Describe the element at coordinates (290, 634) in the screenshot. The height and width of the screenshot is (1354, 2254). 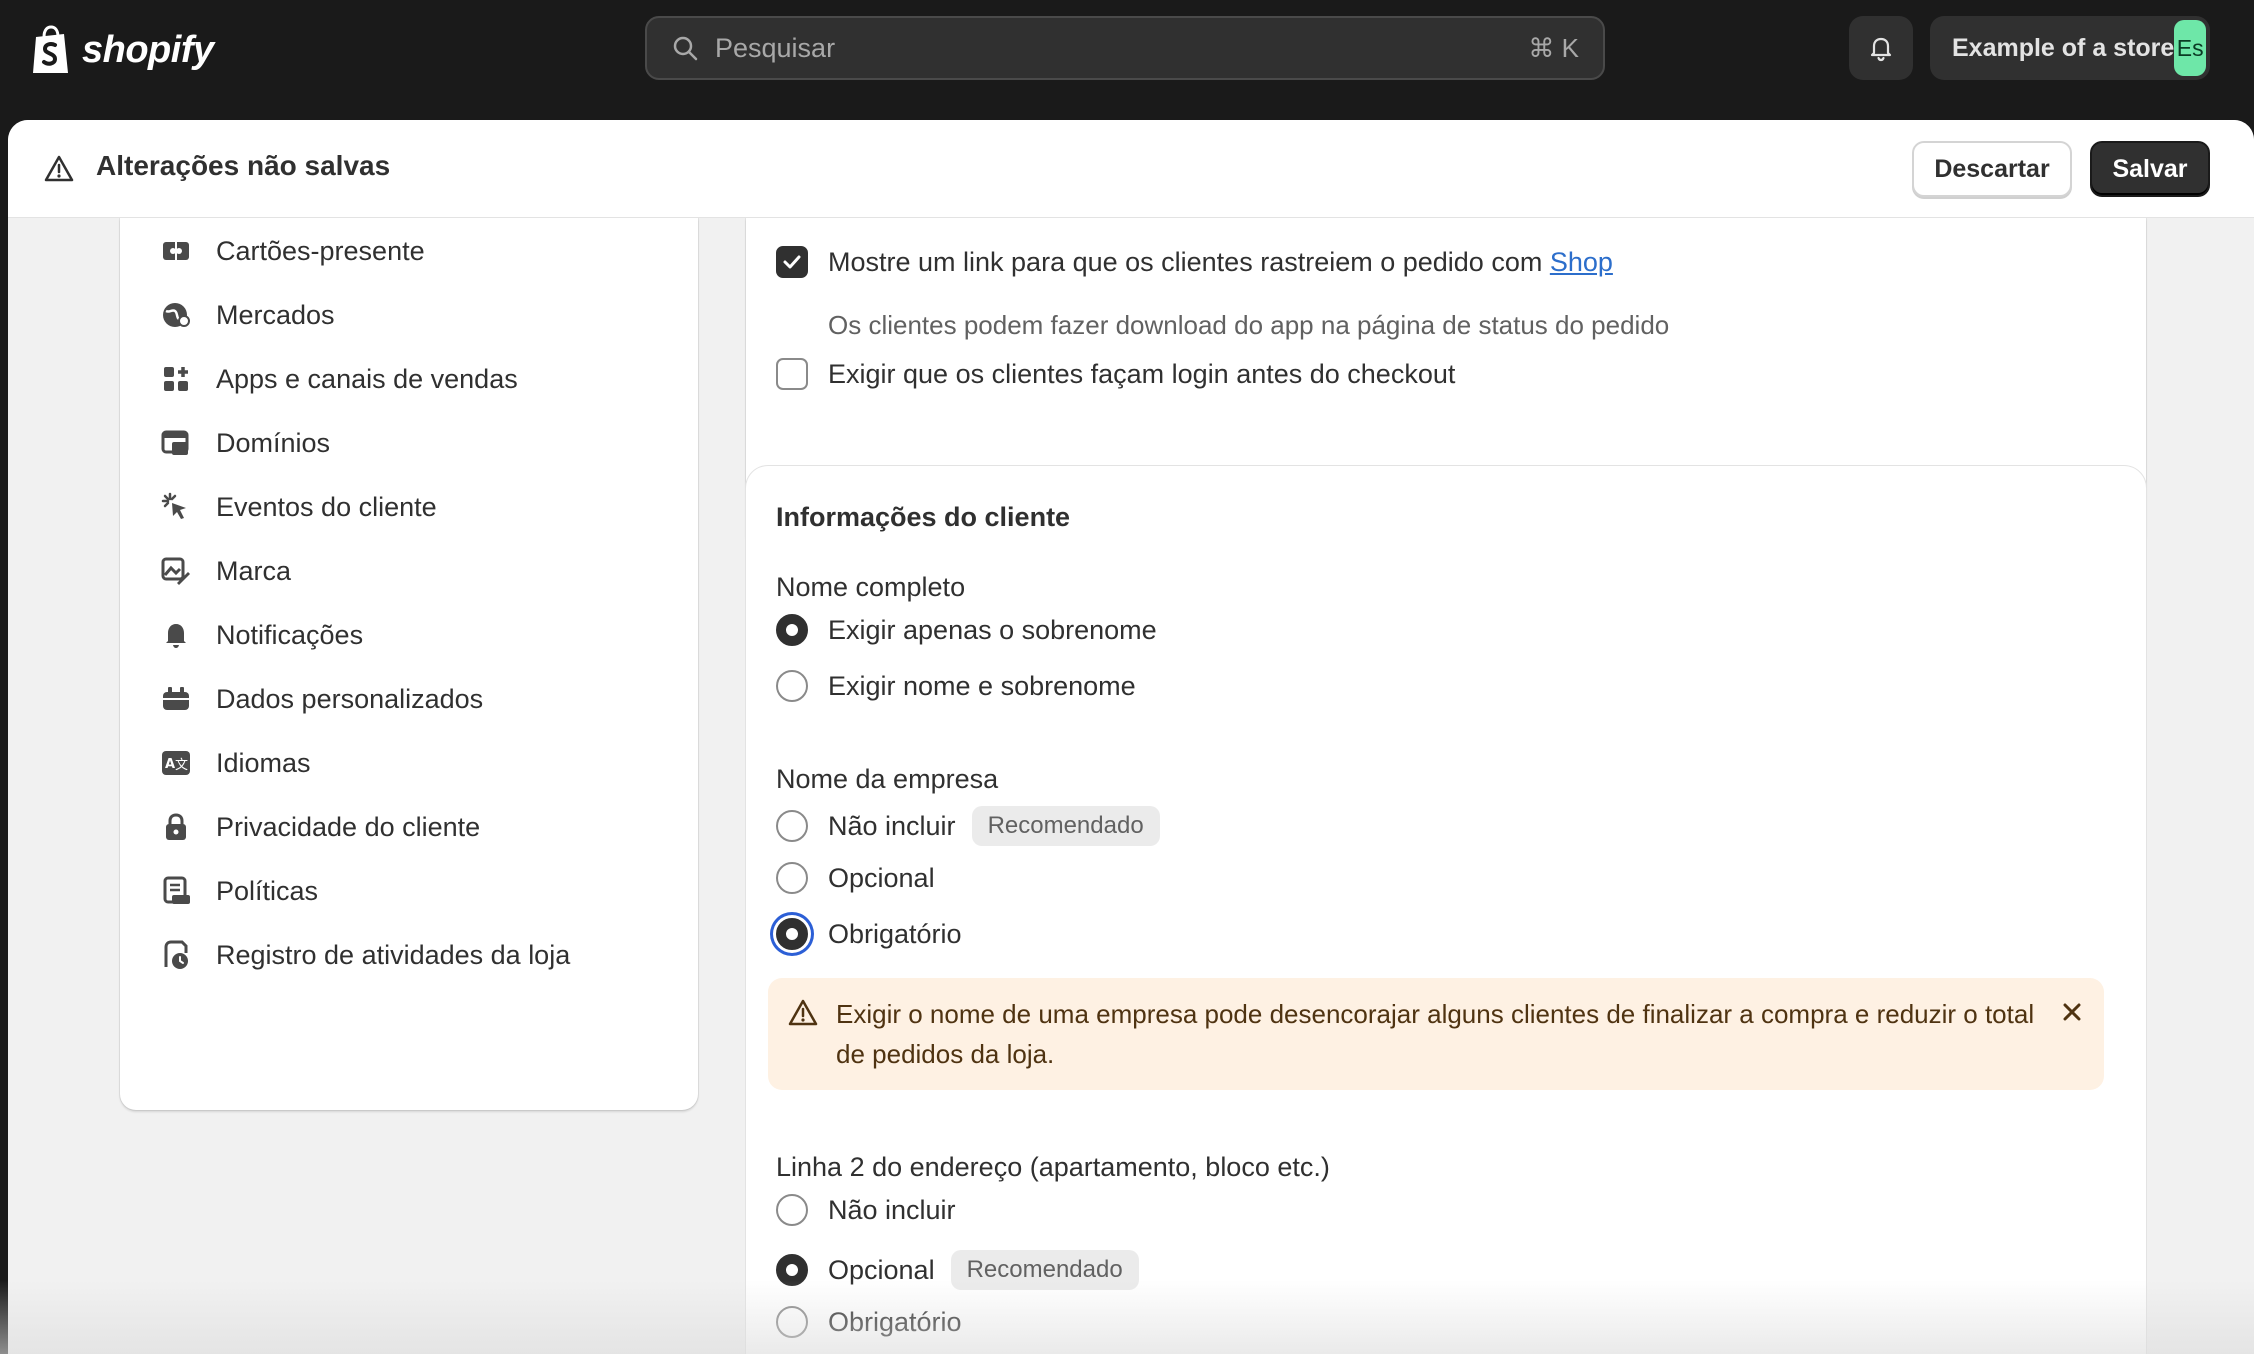
I see `sidebar-item-label: Notificações` at that location.